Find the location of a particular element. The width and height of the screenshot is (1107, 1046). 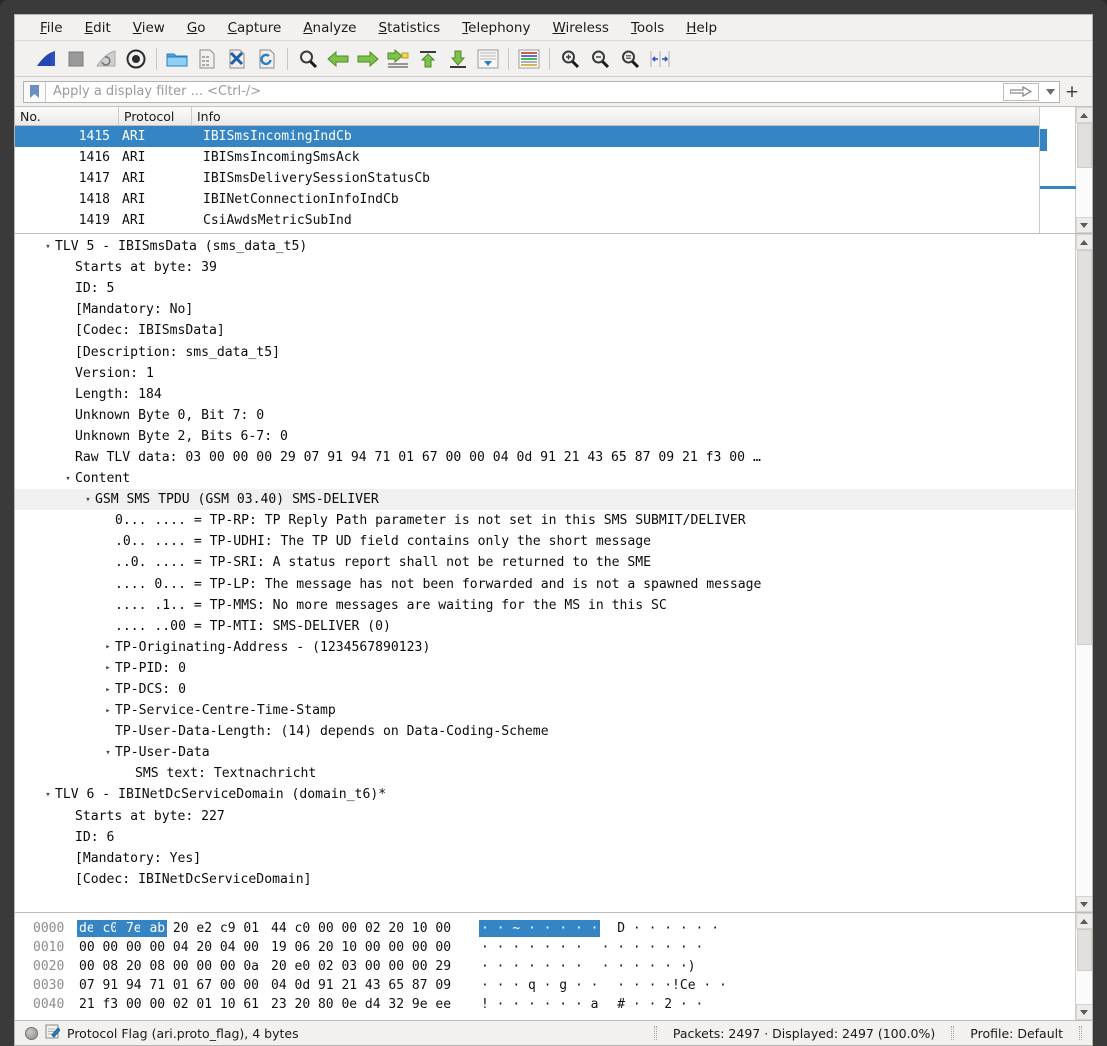

tree-item: [Codec: IBISmsData] is located at coordinates (545, 330).